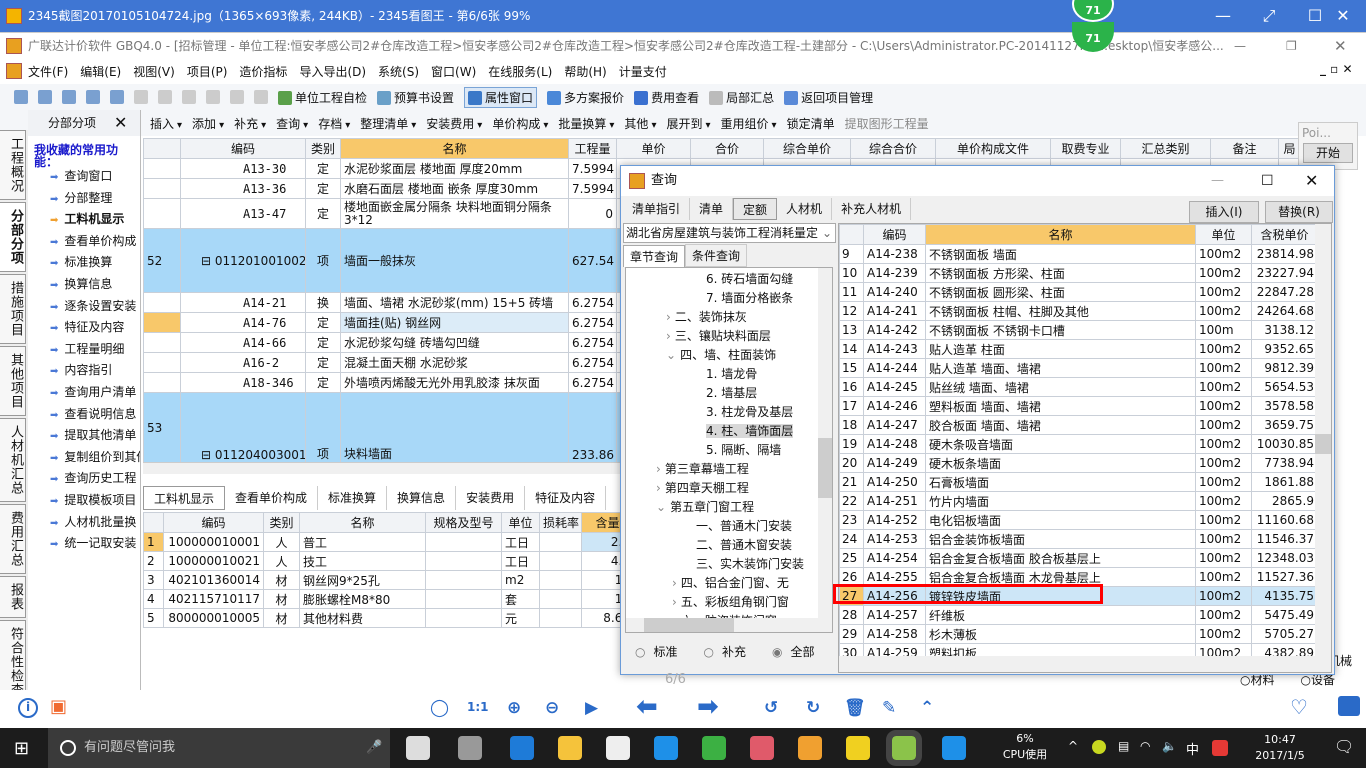  What do you see at coordinates (213, 599) in the screenshot?
I see `cell: 402115710117` at bounding box center [213, 599].